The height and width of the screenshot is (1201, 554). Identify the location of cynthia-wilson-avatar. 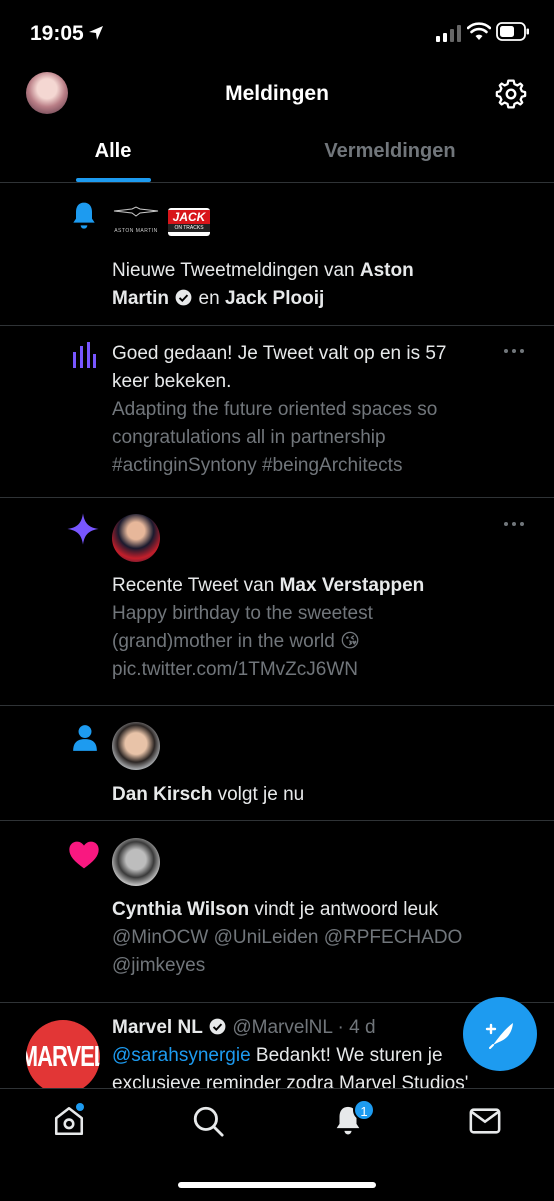
(136, 862).